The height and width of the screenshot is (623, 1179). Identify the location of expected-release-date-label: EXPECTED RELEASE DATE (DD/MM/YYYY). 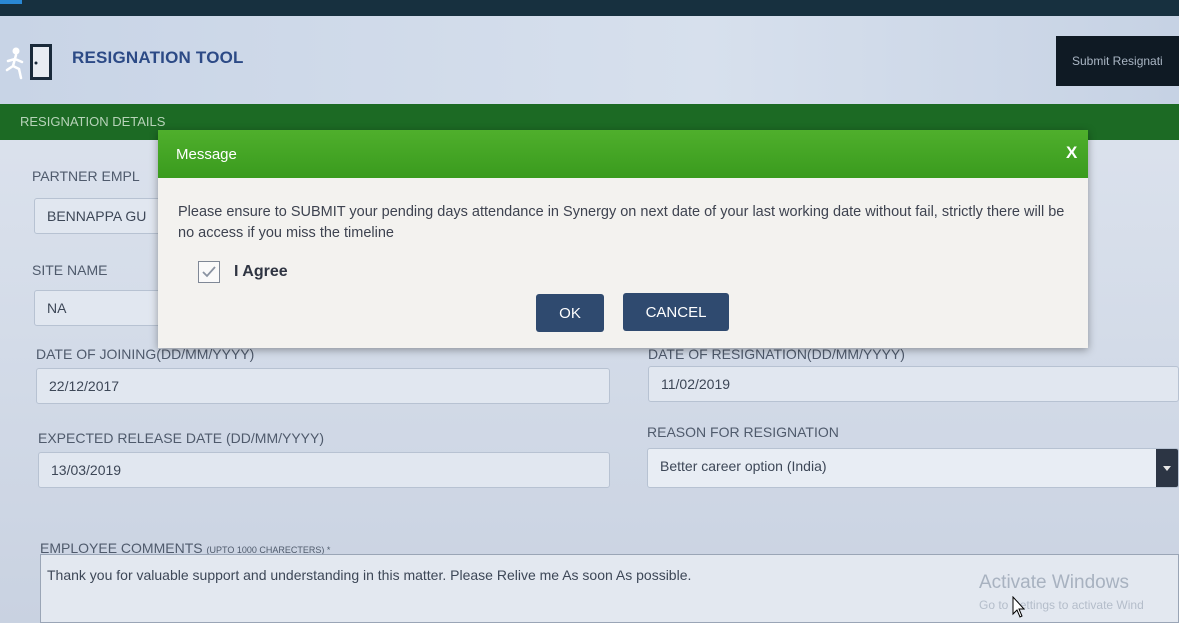
(181, 438).